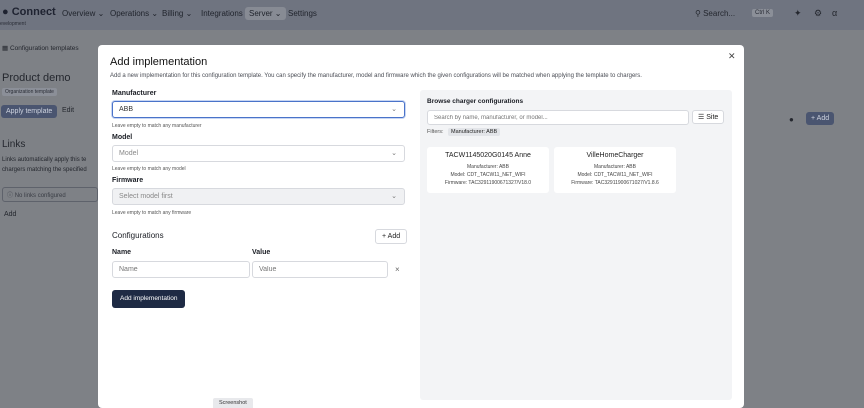  What do you see at coordinates (5, 48) in the screenshot?
I see `template-icon: ▦` at bounding box center [5, 48].